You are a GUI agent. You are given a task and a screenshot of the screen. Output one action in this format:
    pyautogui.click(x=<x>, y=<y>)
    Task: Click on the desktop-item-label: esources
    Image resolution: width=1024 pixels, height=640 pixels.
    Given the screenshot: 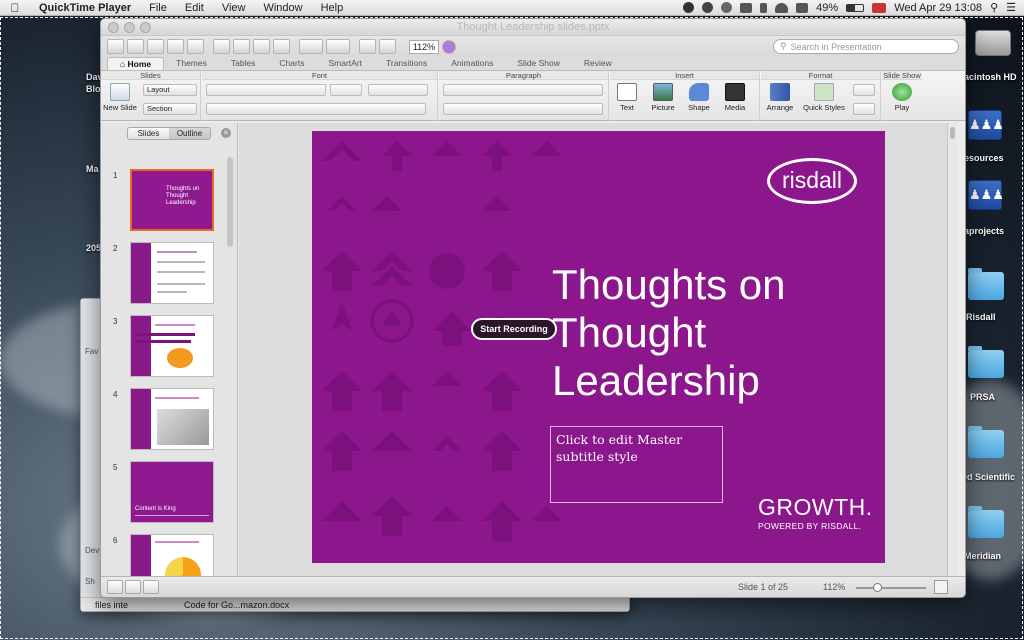 What is the action you would take?
    pyautogui.click(x=984, y=158)
    